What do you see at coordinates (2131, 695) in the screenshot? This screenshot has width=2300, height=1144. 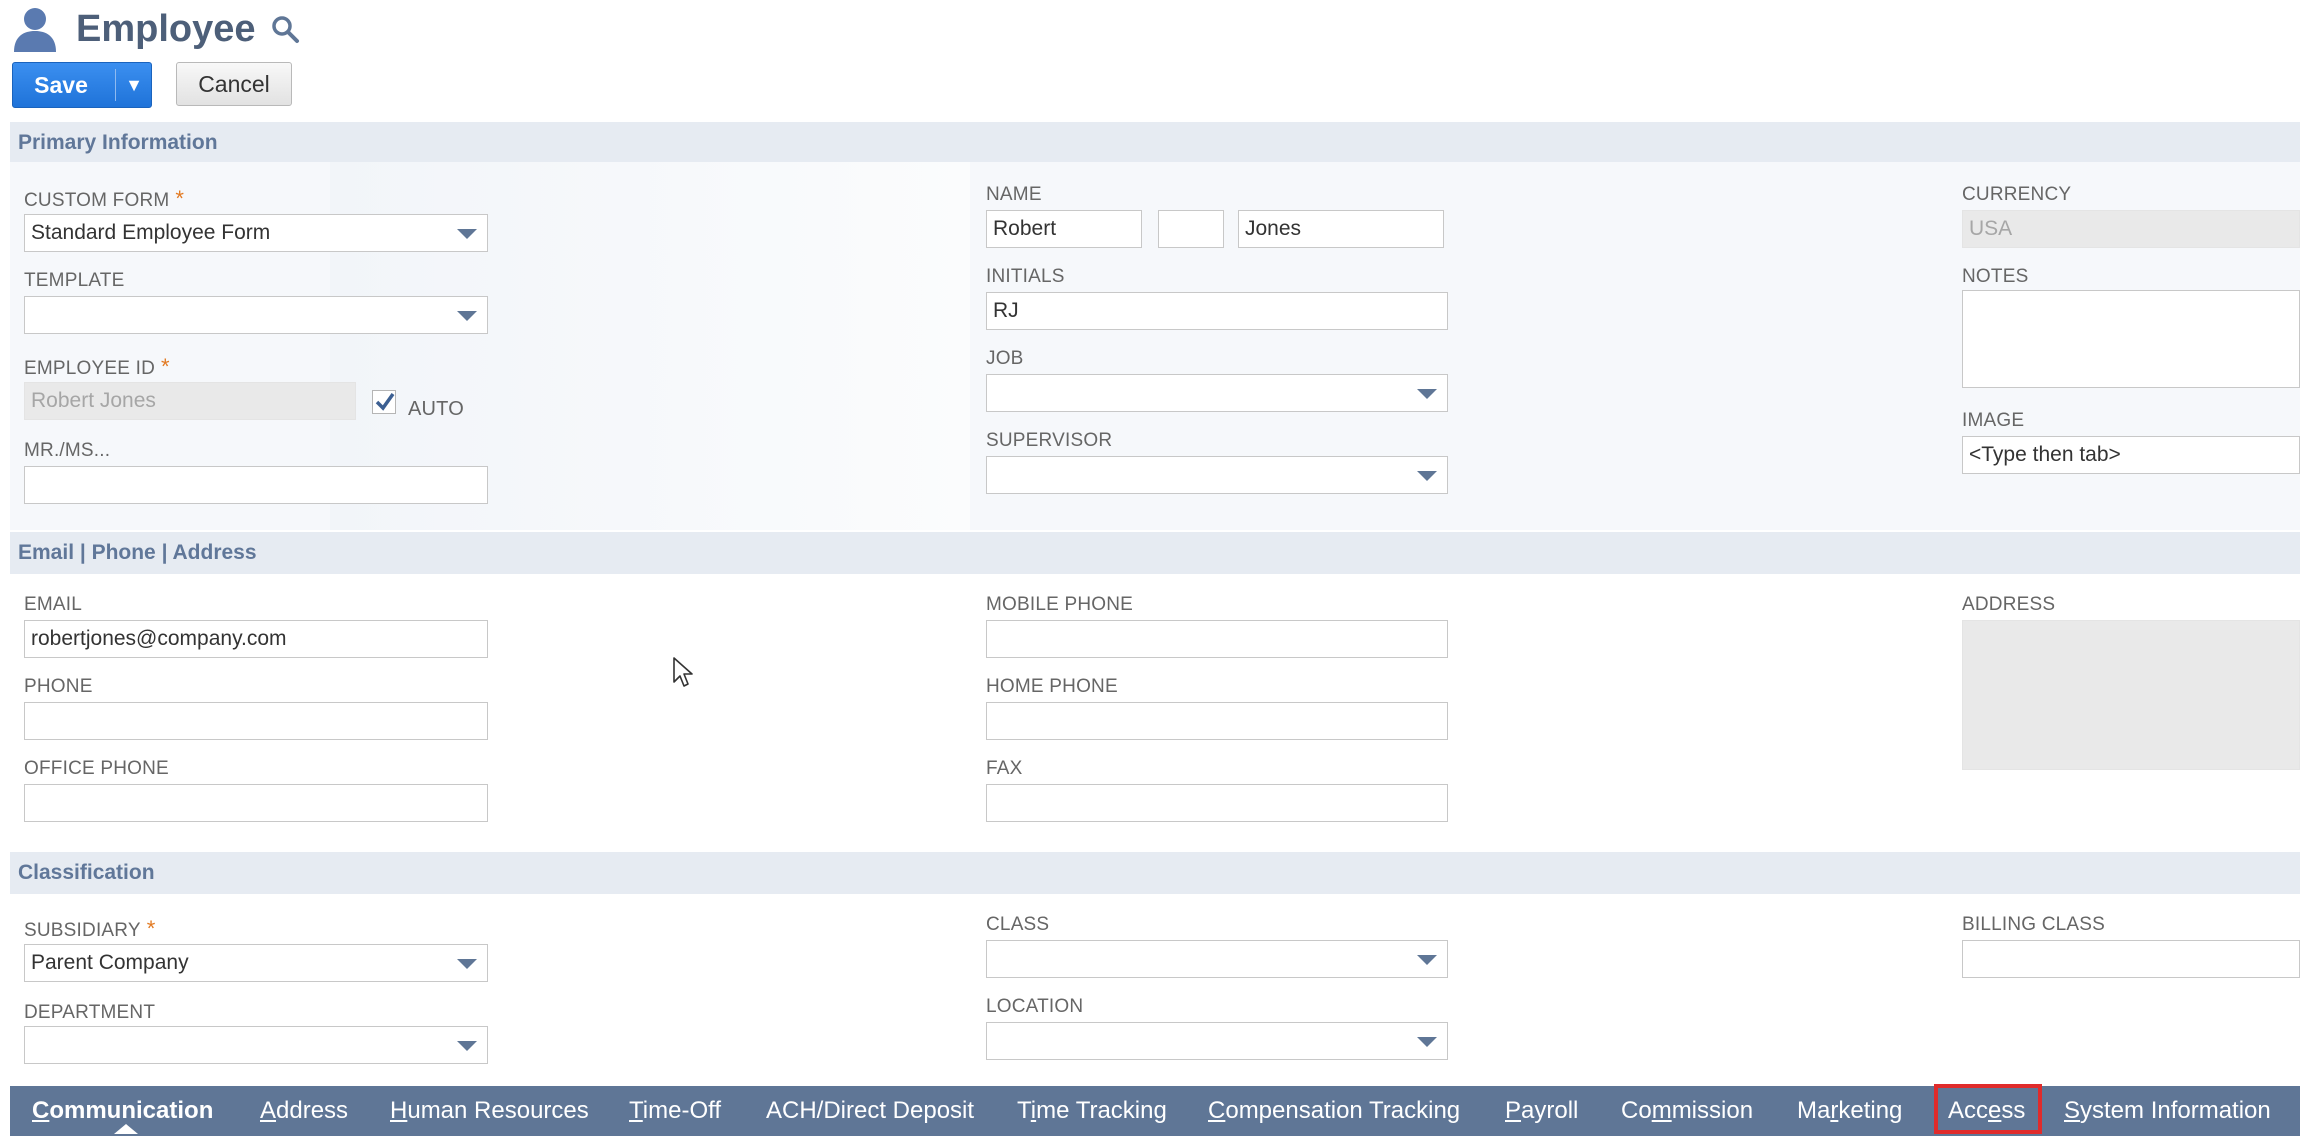 I see `address-field` at bounding box center [2131, 695].